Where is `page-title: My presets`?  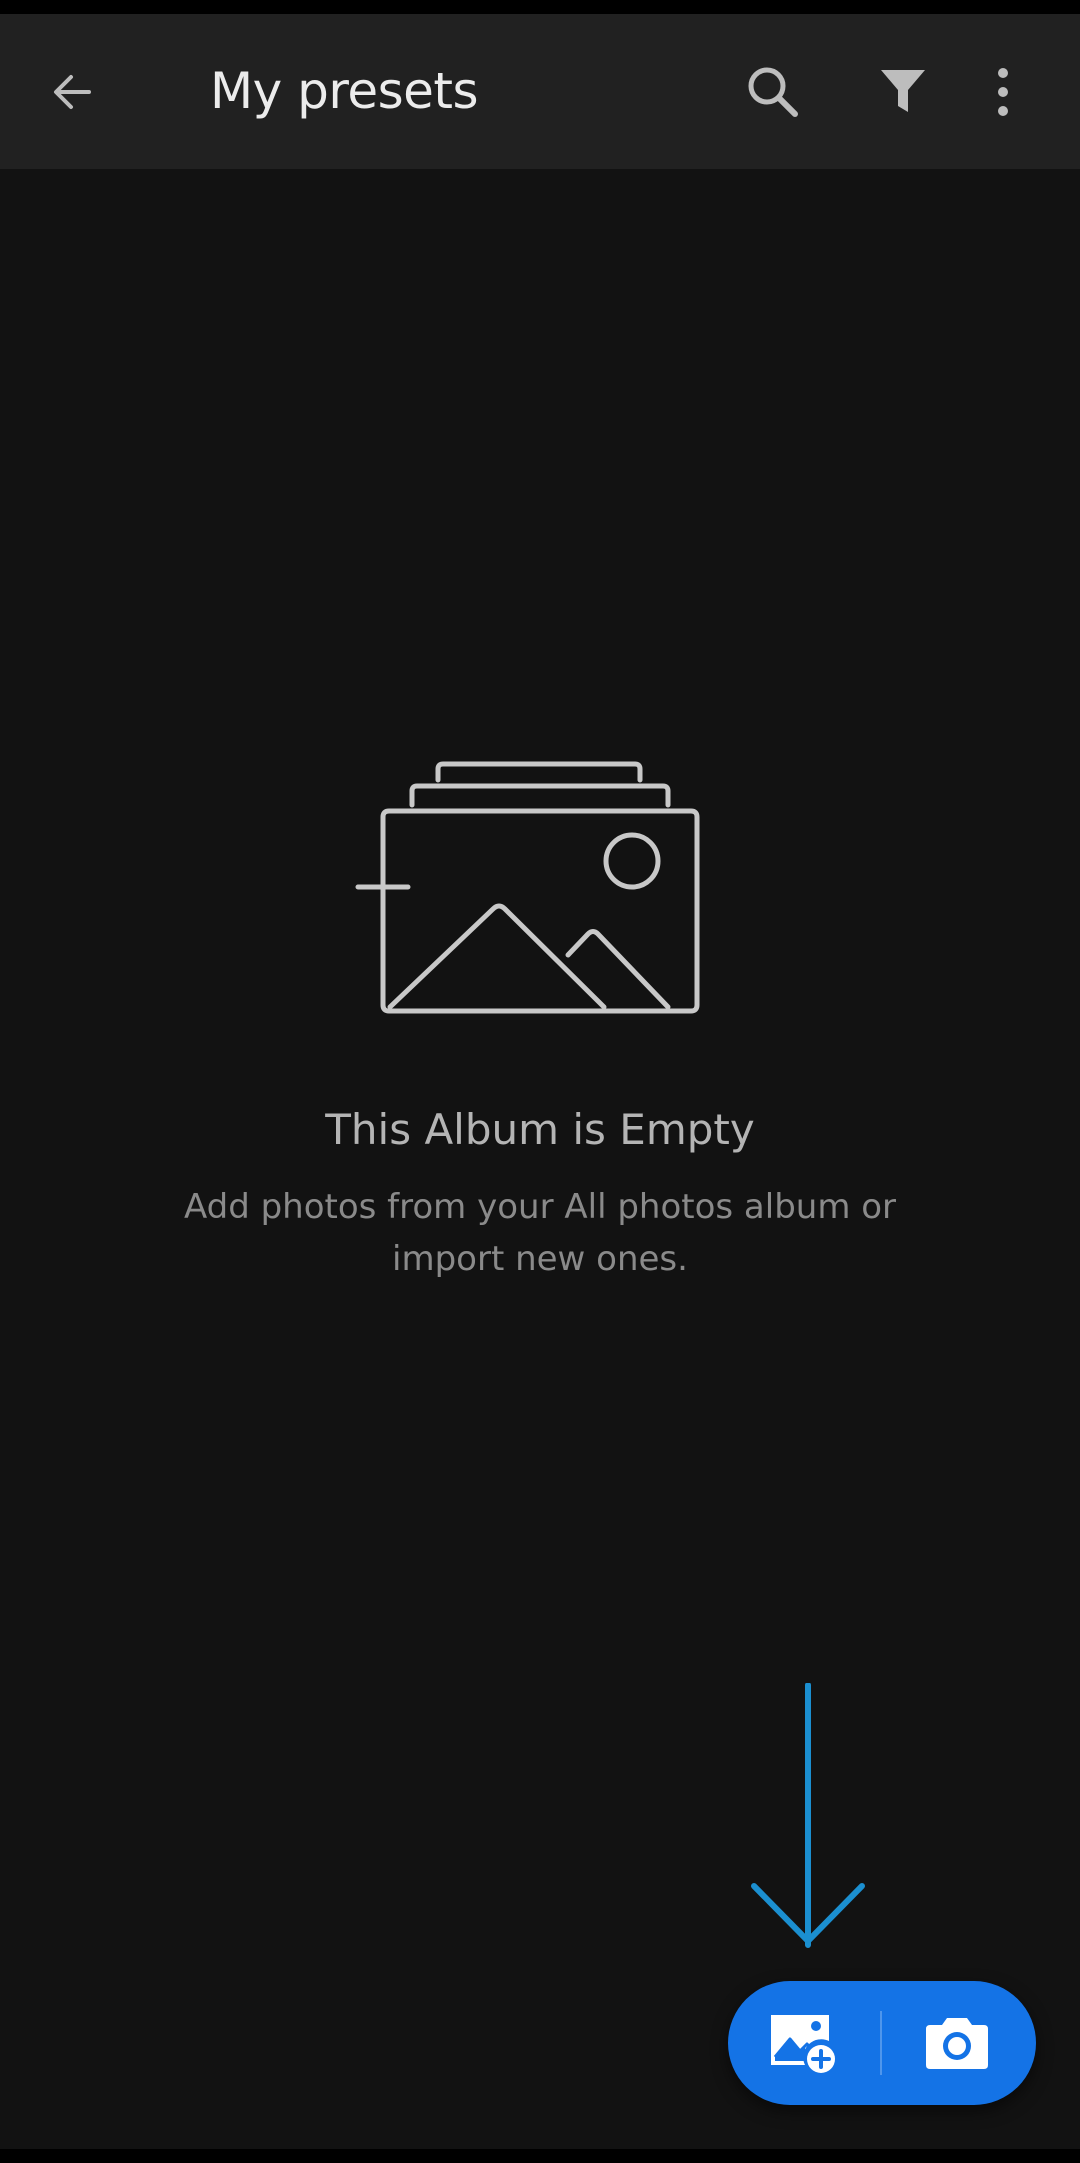 page-title: My presets is located at coordinates (344, 91).